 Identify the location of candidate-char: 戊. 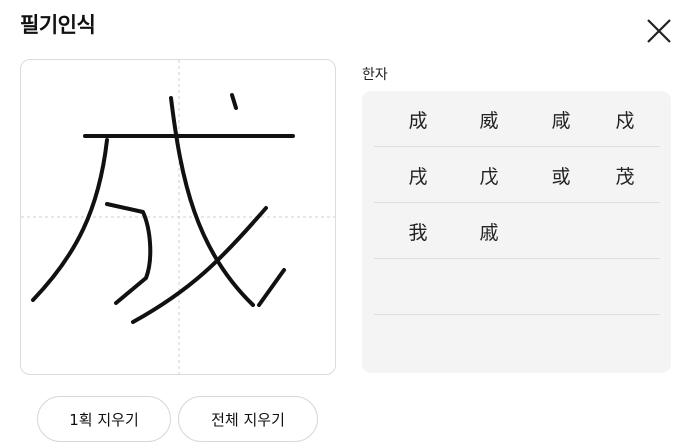
(489, 175).